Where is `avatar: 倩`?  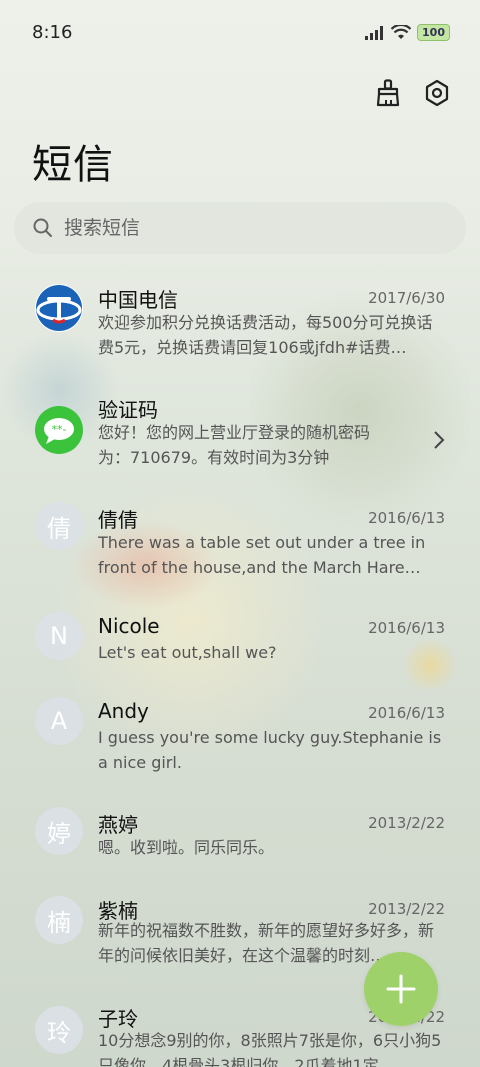 avatar: 倩 is located at coordinates (59, 526).